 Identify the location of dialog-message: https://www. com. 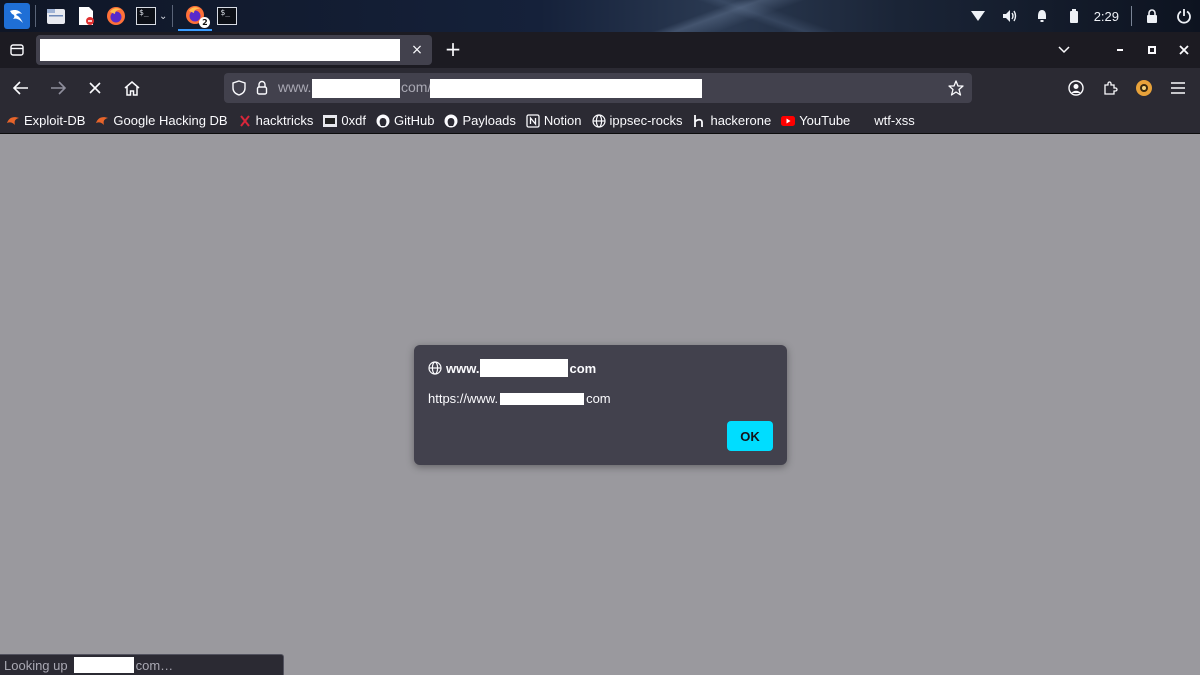
(519, 398).